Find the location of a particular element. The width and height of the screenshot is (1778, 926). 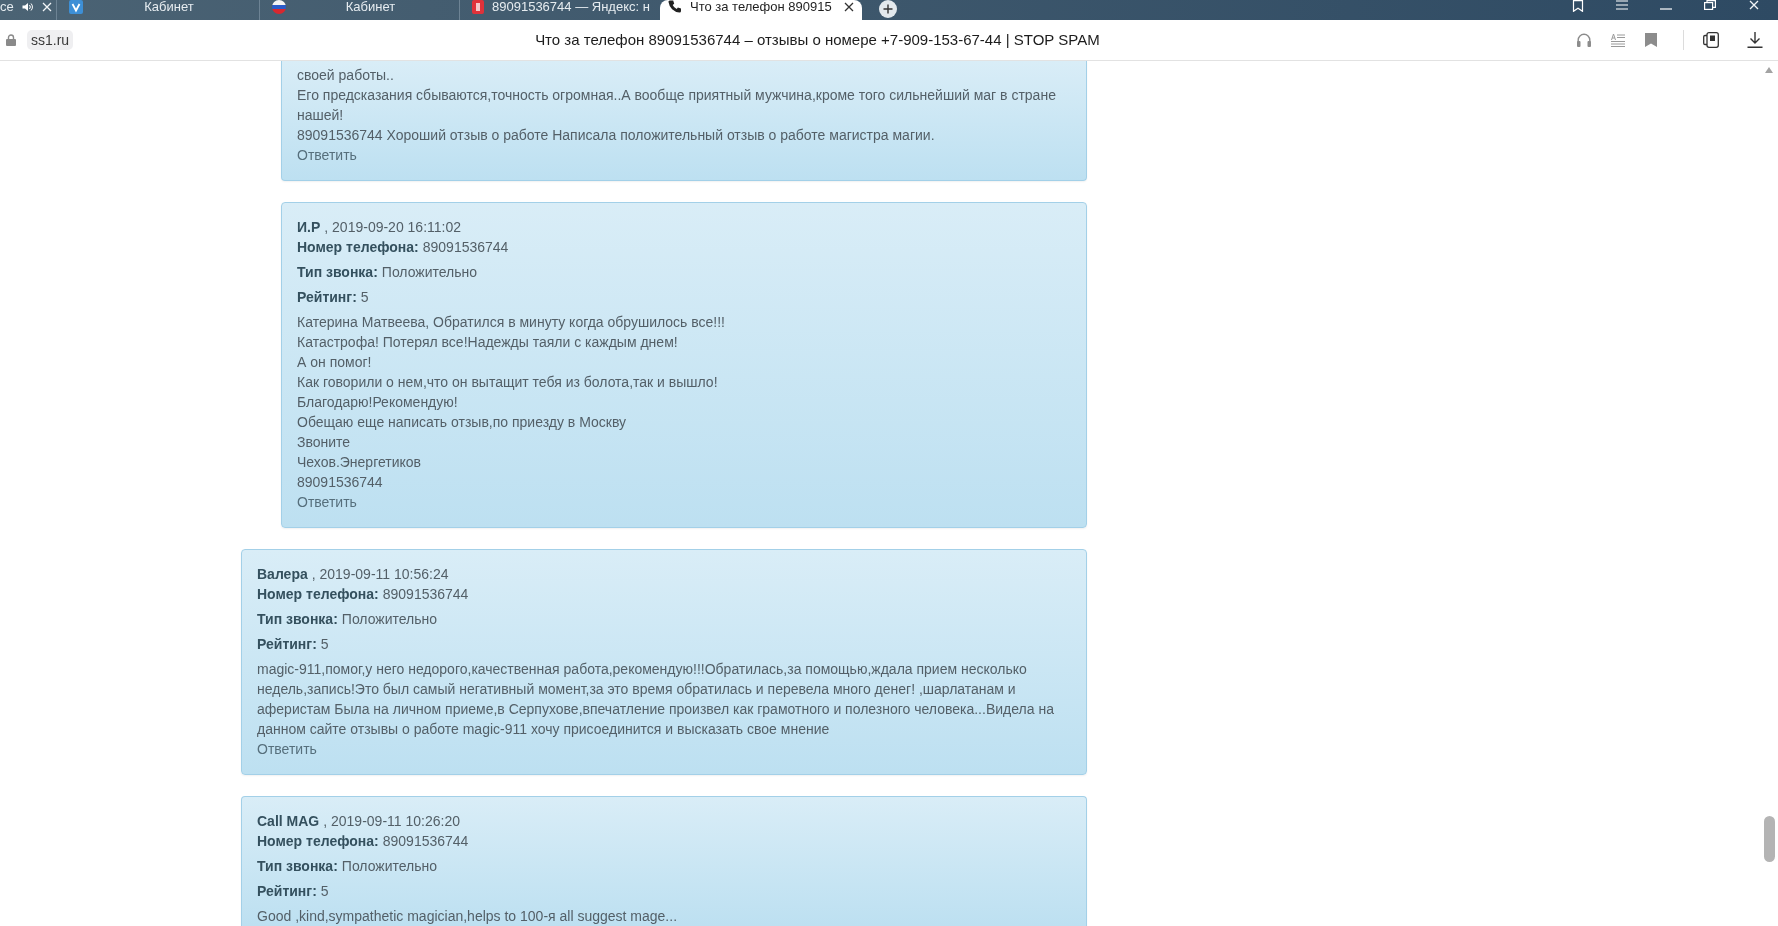

page-title: Что за телефон 89091536744 – отзывы о номере +7-909-153-67-44 | STOP SPAM is located at coordinates (817, 39).